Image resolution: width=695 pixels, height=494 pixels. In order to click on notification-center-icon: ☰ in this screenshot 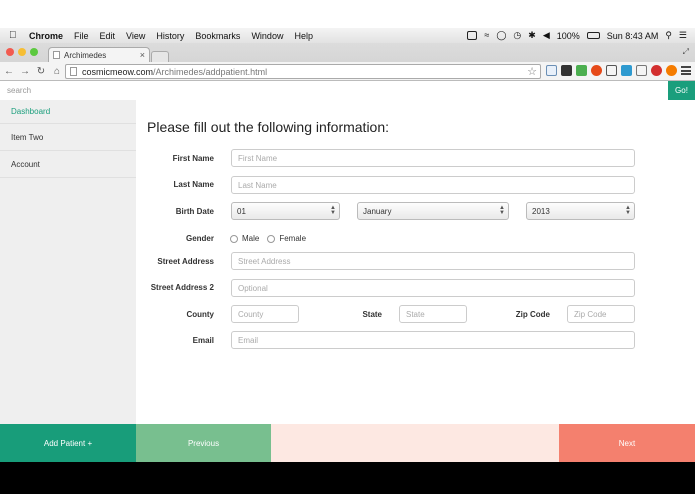, I will do `click(683, 35)`.